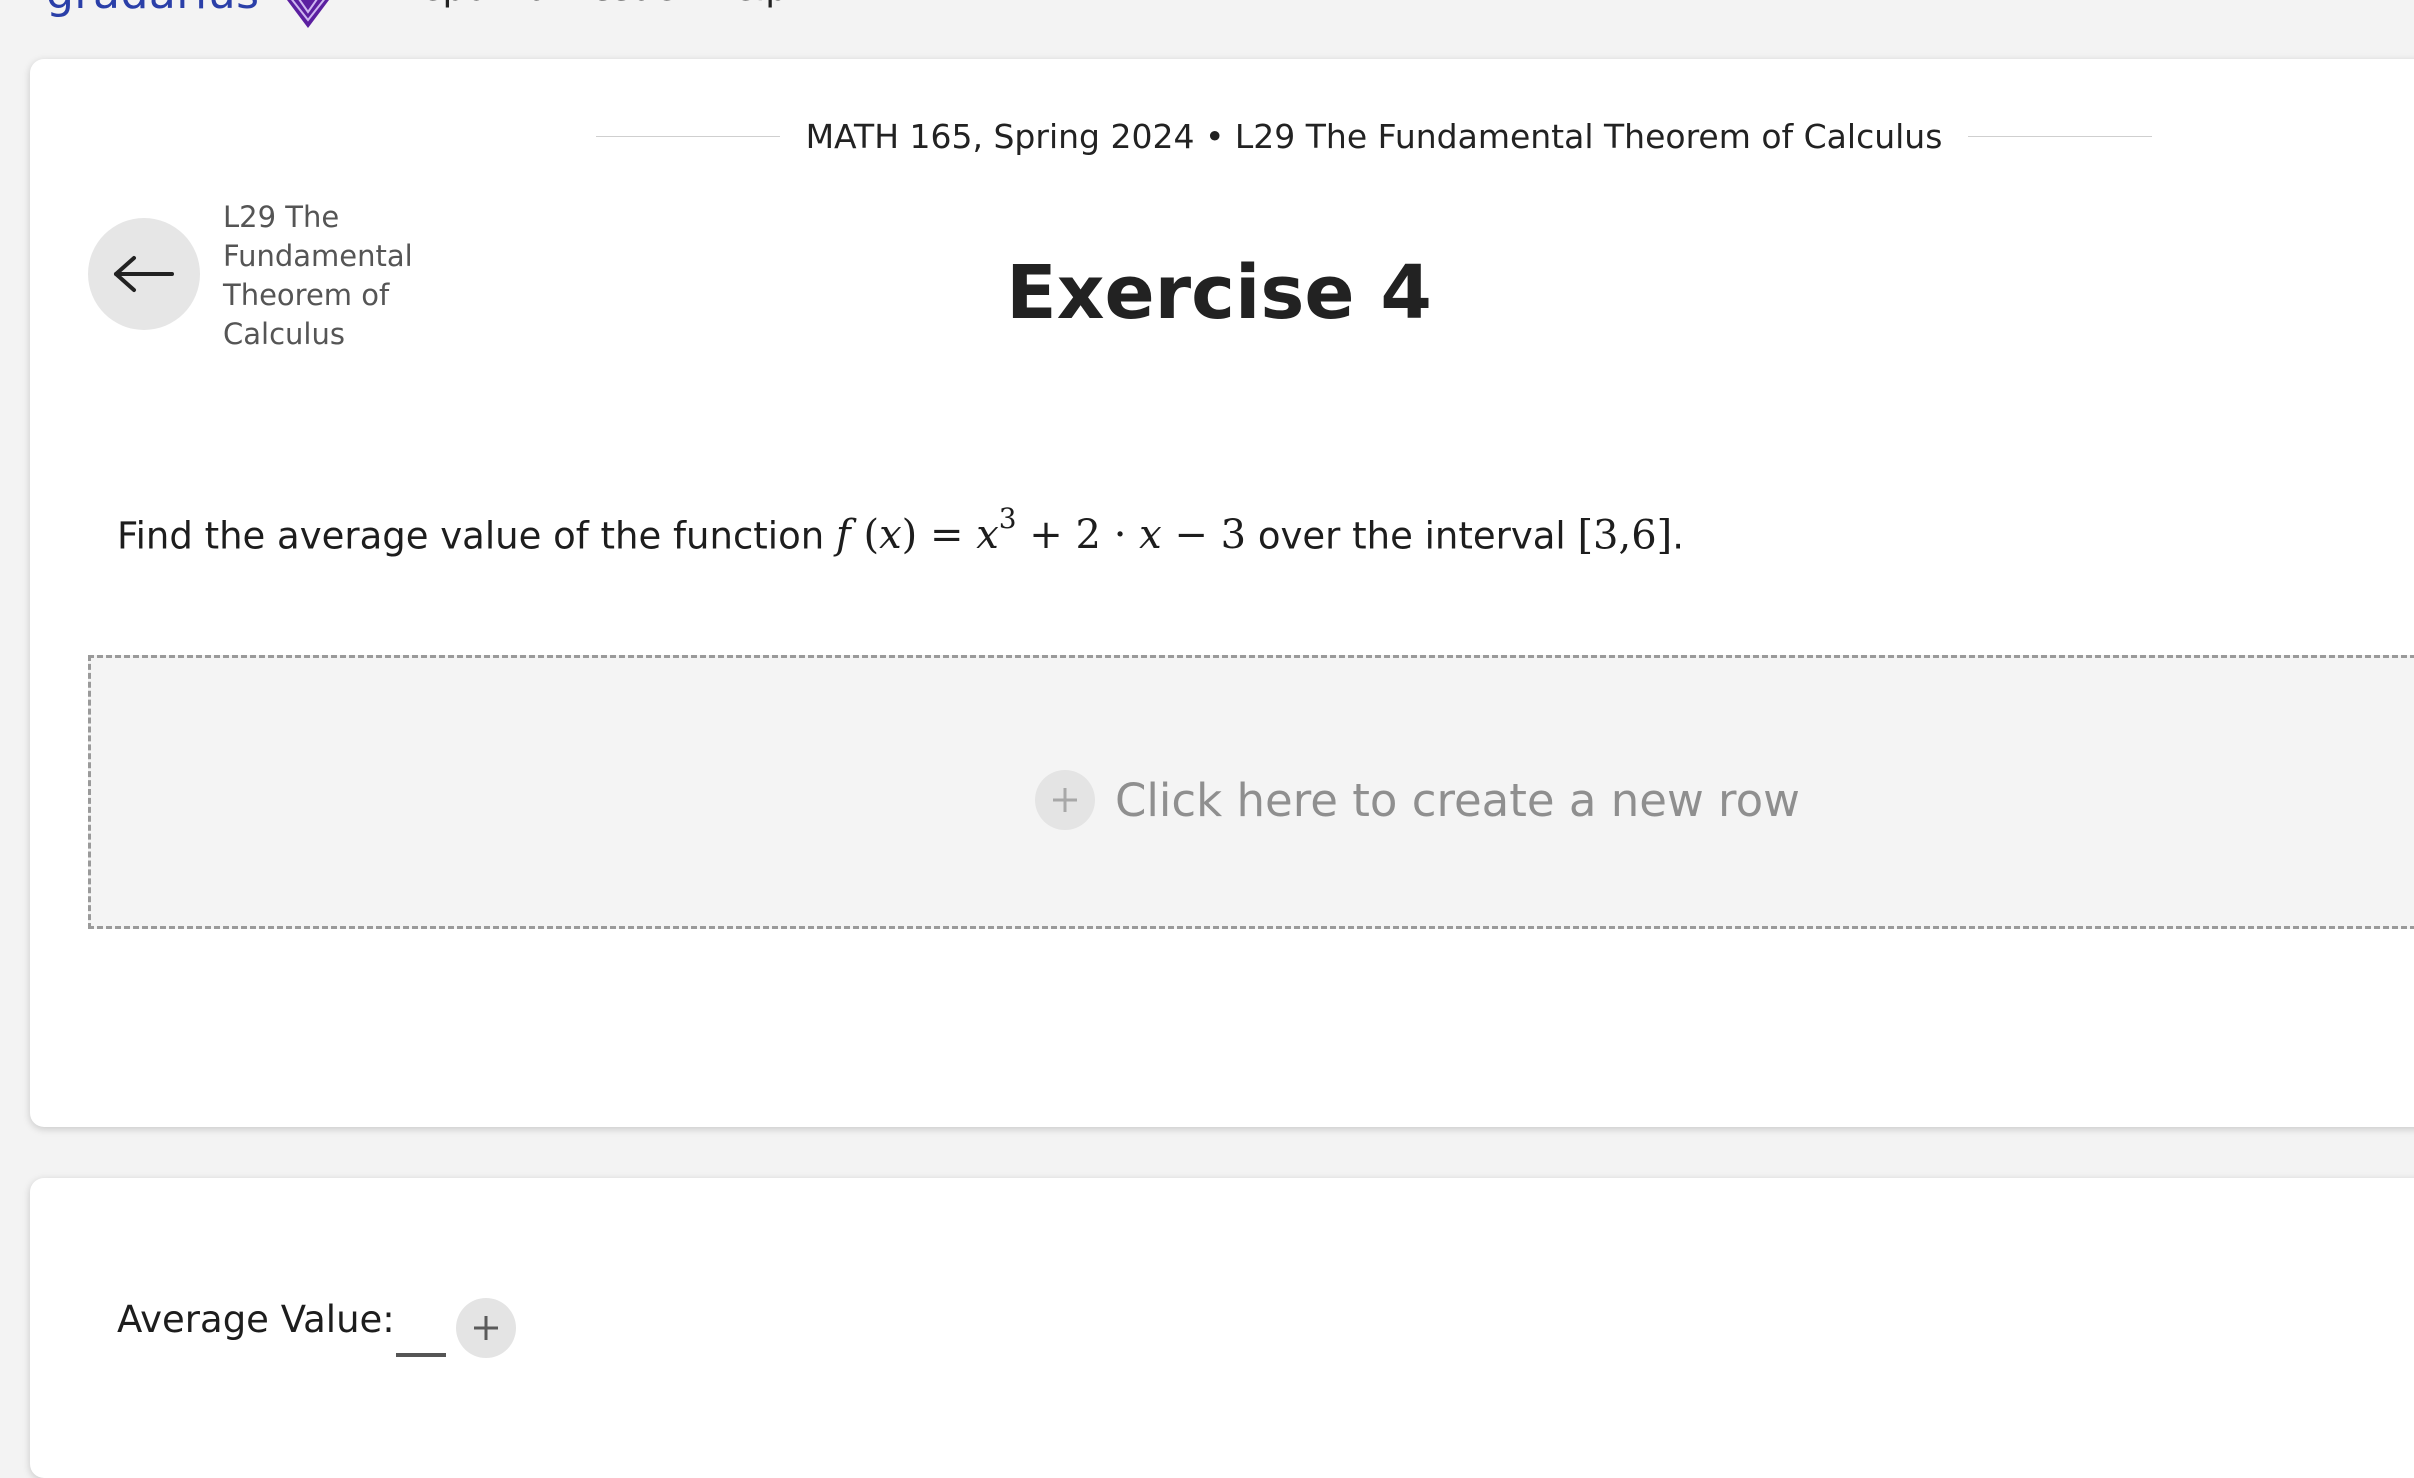 The width and height of the screenshot is (2414, 1478). I want to click on breadcrumb-lesson: L29 The Fundamental Theorem of Calculus, so click(1589, 136).